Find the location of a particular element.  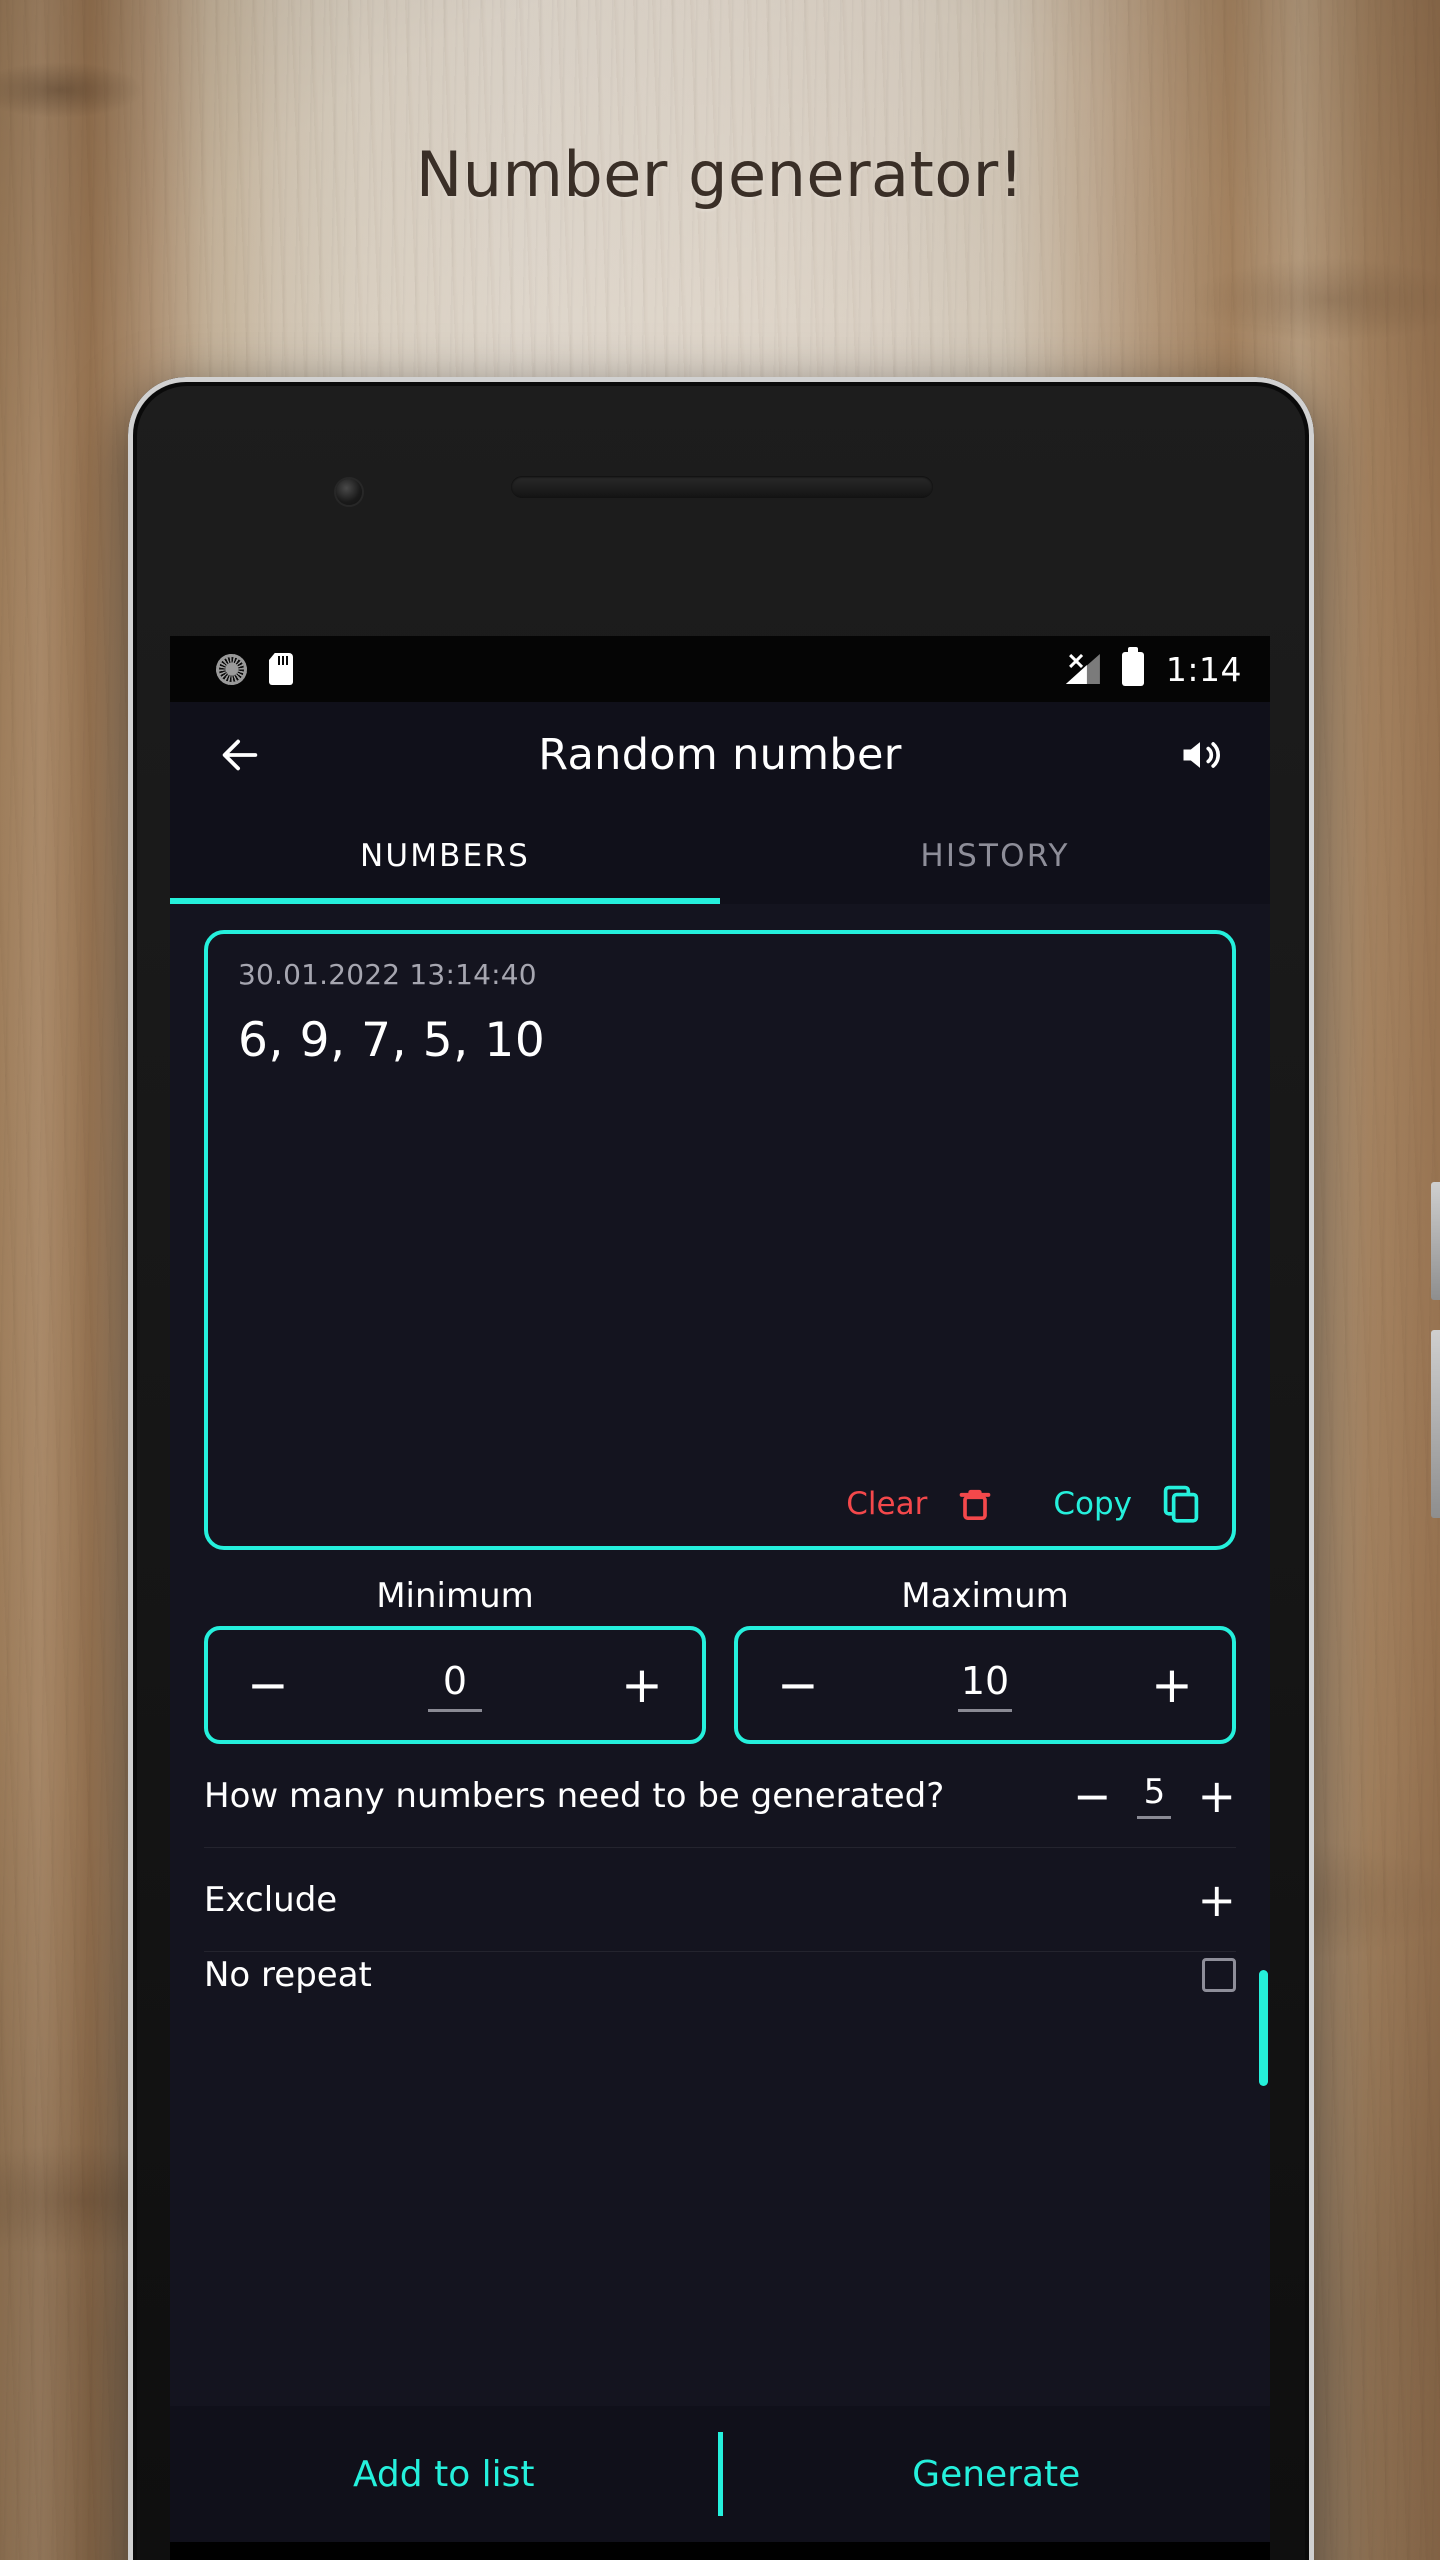

minimum-stepper: − 0 + is located at coordinates (455, 1685).